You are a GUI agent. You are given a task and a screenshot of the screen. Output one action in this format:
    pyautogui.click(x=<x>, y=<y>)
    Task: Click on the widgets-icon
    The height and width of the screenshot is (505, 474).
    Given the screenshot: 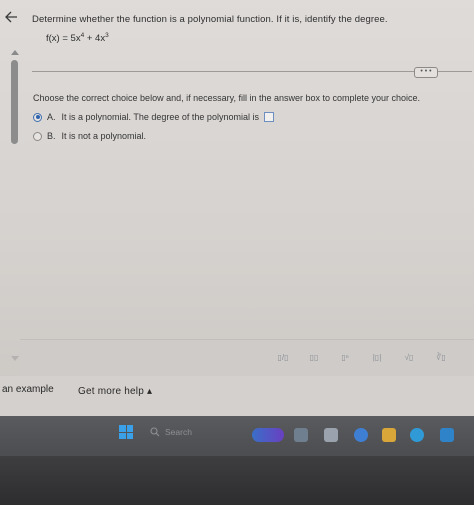 What is the action you would take?
    pyautogui.click(x=268, y=435)
    